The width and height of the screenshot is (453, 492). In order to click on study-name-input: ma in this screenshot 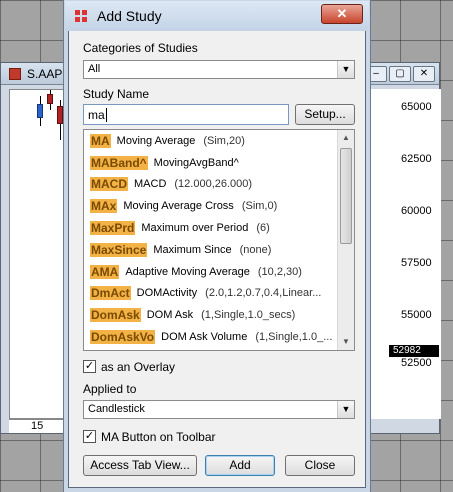, I will do `click(186, 114)`.